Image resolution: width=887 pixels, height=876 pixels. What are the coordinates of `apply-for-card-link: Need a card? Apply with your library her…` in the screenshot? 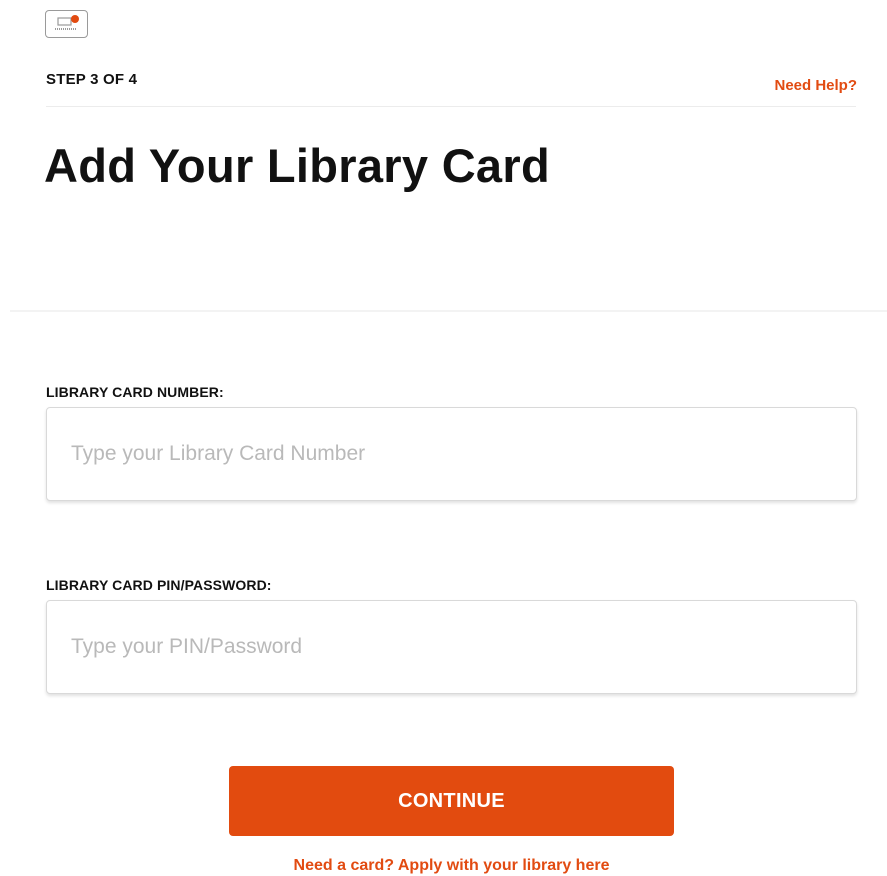 It's located at (443, 866).